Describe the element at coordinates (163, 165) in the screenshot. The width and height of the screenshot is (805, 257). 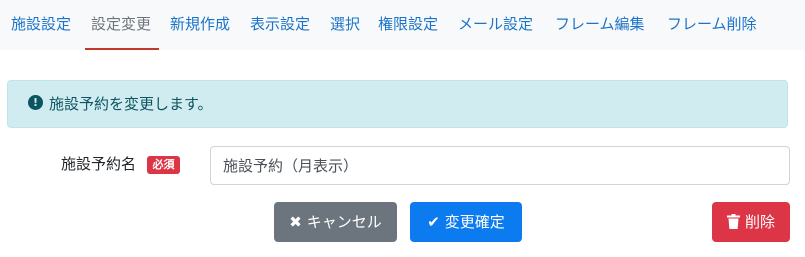
I see `required-badge: 必須` at that location.